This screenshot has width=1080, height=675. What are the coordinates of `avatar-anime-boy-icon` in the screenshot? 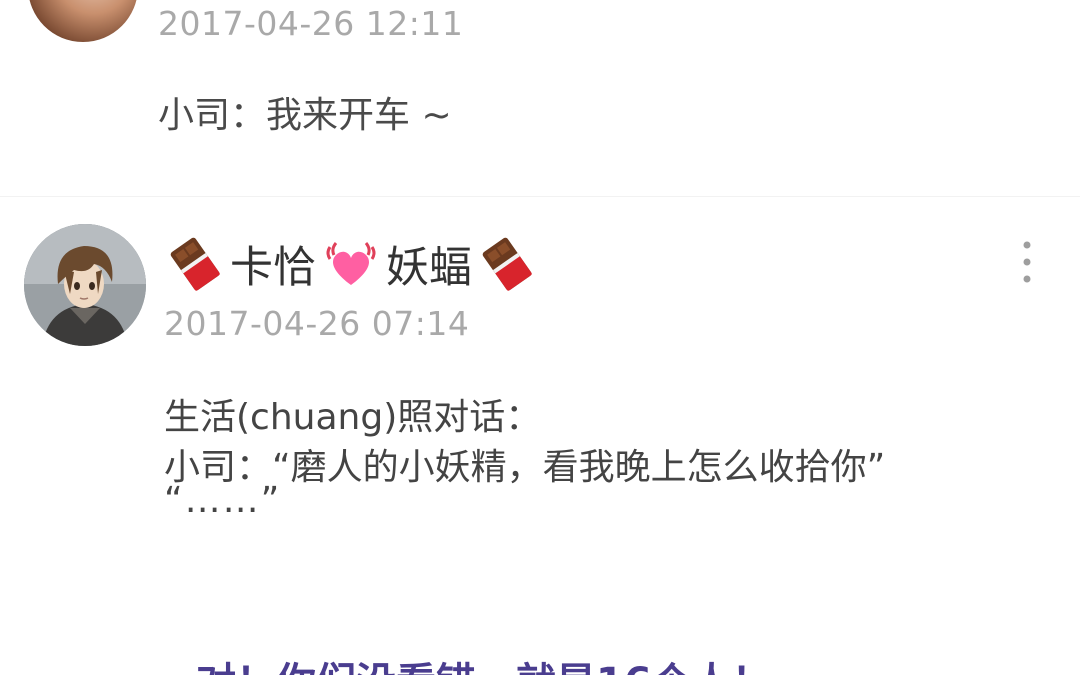 It's located at (85, 285).